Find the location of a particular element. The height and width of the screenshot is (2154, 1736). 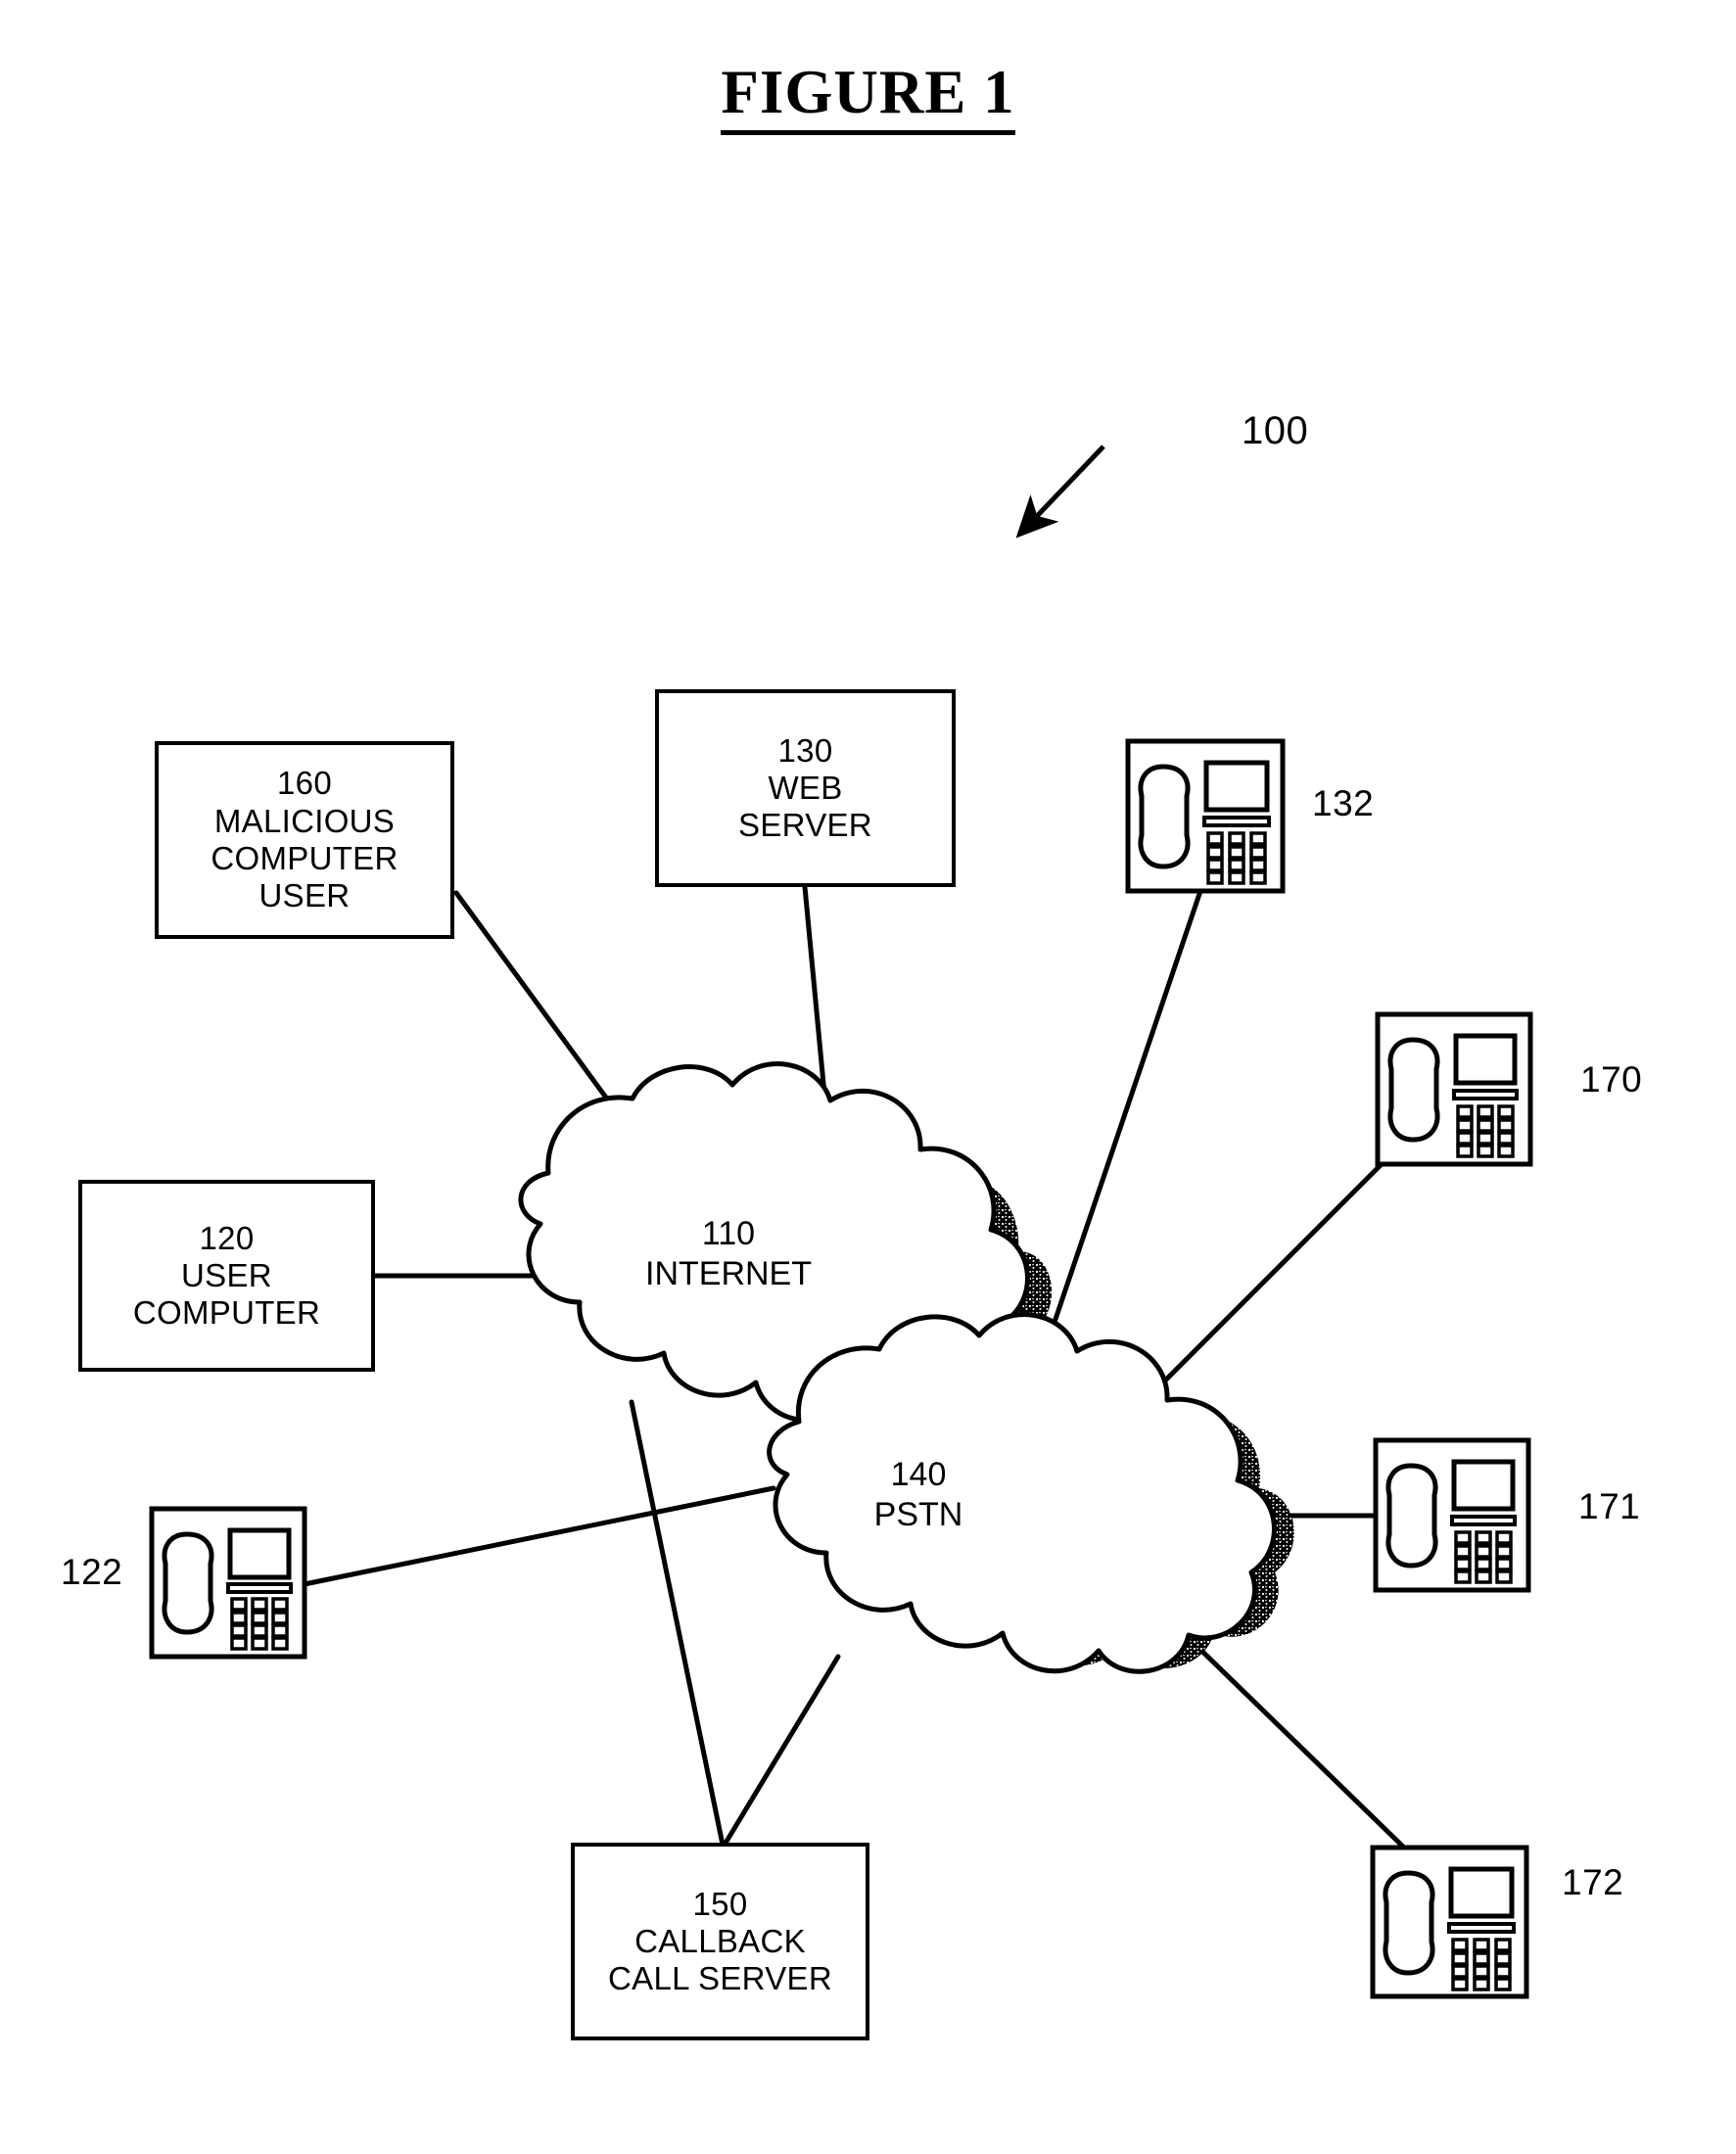

node-label-line-1: USER is located at coordinates (226, 1274).